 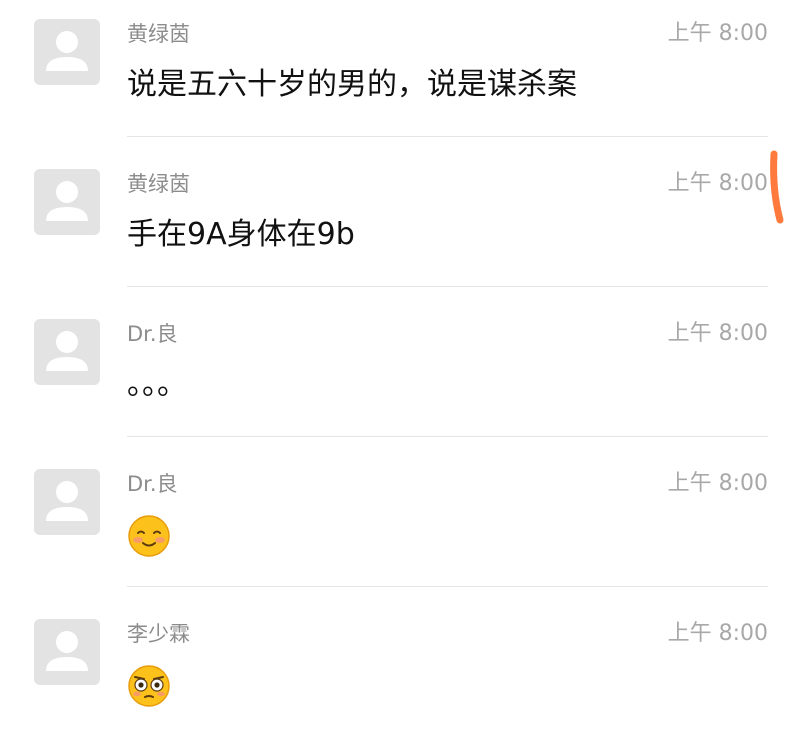 What do you see at coordinates (149, 536) in the screenshot?
I see `blushing-smile-emoji` at bounding box center [149, 536].